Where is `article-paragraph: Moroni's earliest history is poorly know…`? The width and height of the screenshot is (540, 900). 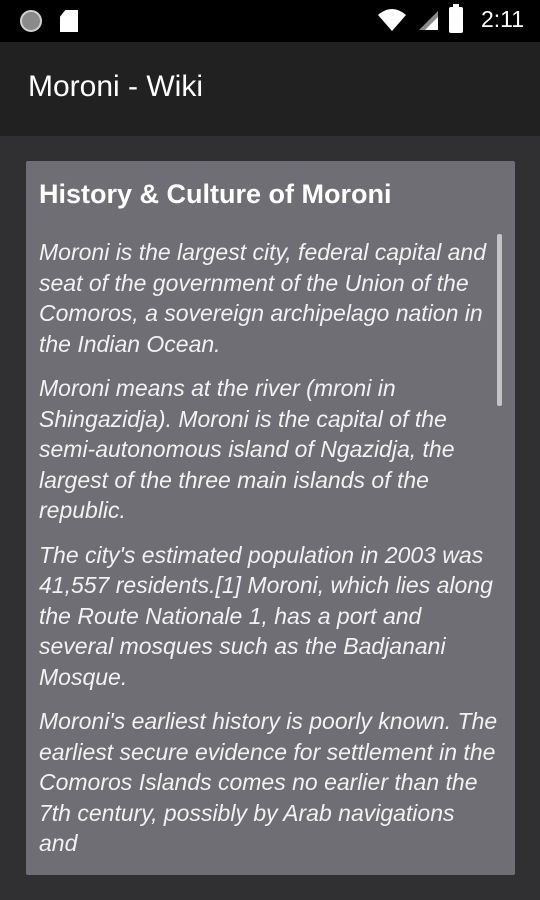
article-paragraph: Moroni's earliest history is poorly know… is located at coordinates (268, 782).